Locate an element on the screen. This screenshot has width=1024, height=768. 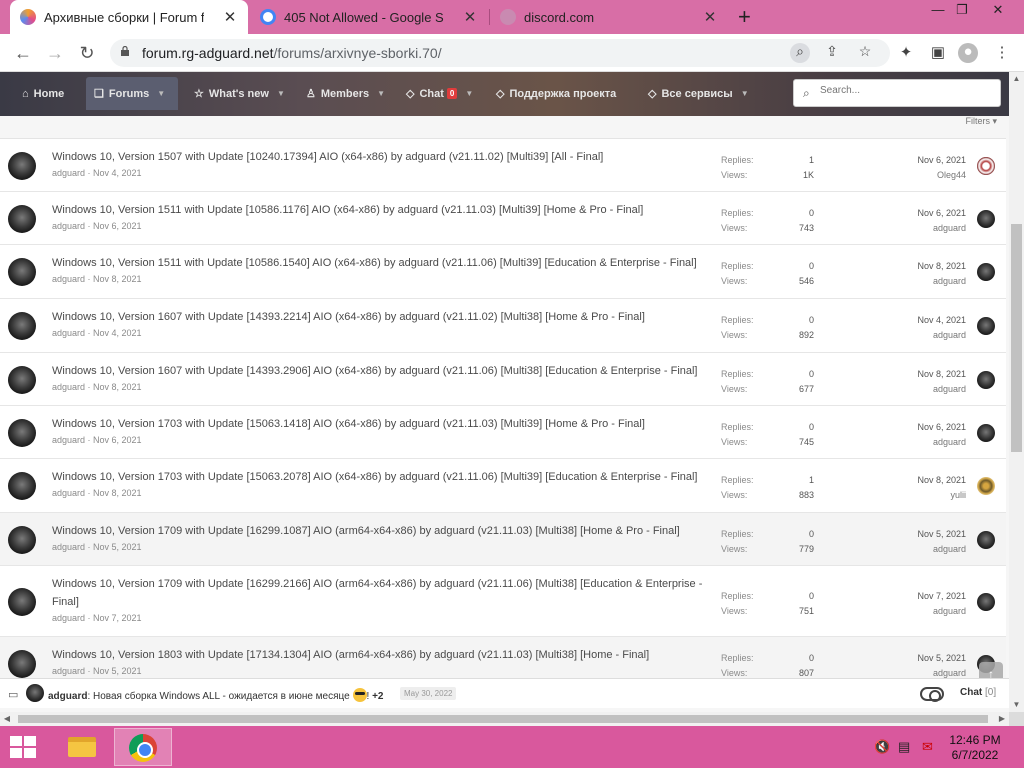
scroll-up-icon: ▲ is located at coordinates (1016, 79).